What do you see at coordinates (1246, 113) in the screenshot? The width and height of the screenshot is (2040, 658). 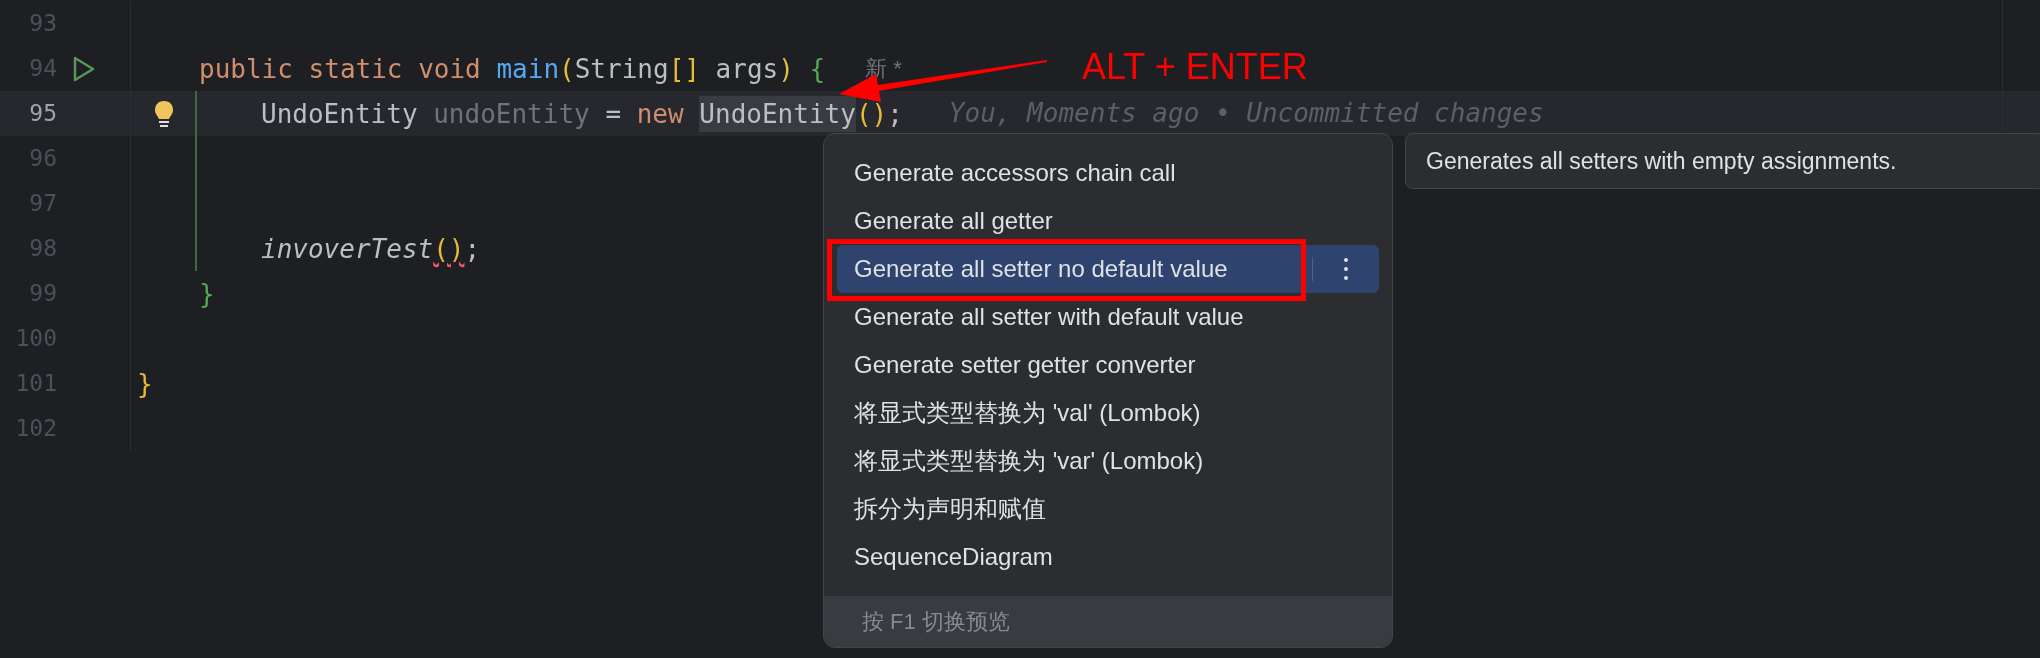 I see `blame-annotation: You, Moments ago • Uncommitted changes` at bounding box center [1246, 113].